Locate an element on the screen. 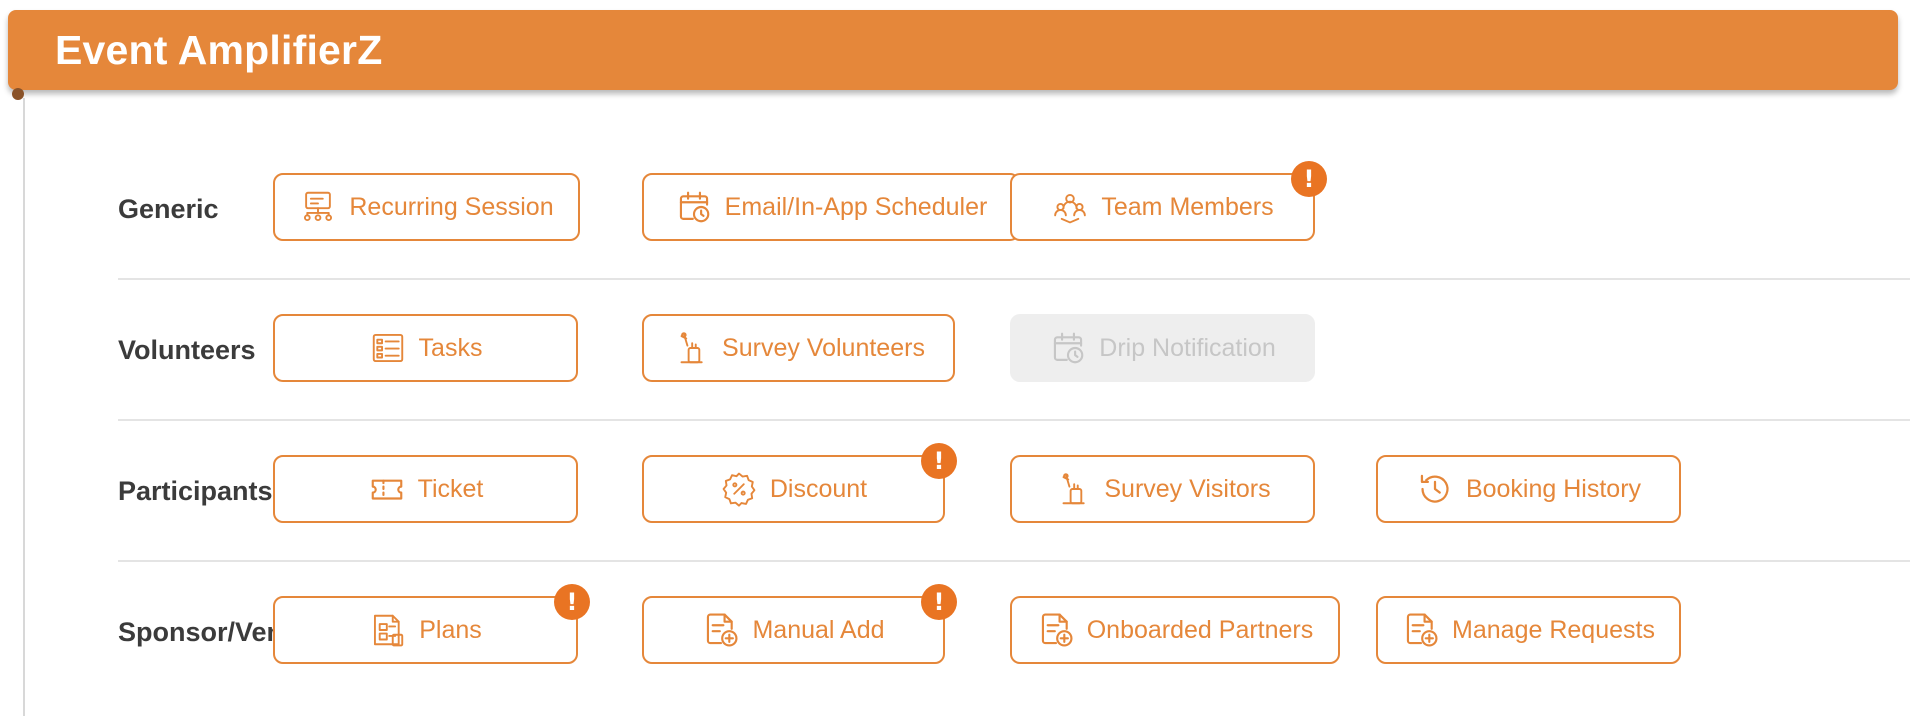 The image size is (1910, 716). left-border-line is located at coordinates (24, 407).